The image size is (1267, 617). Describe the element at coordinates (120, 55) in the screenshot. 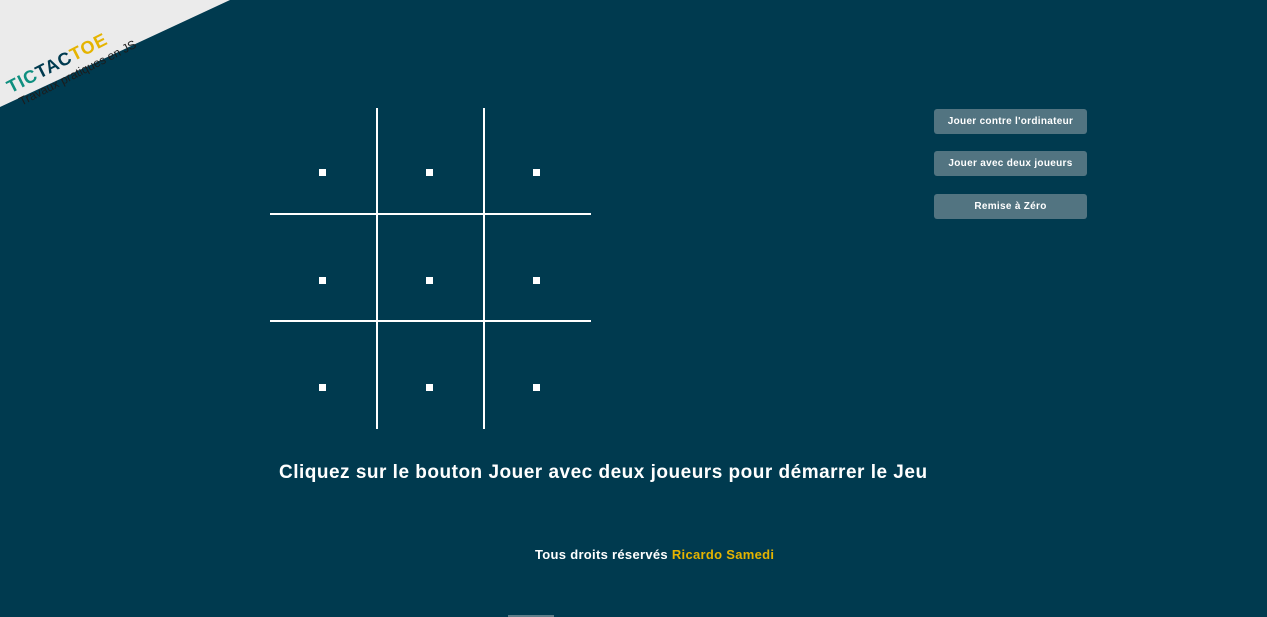

I see `corner-ribbon: TICTACTOE Travaux pratiques en JS` at that location.